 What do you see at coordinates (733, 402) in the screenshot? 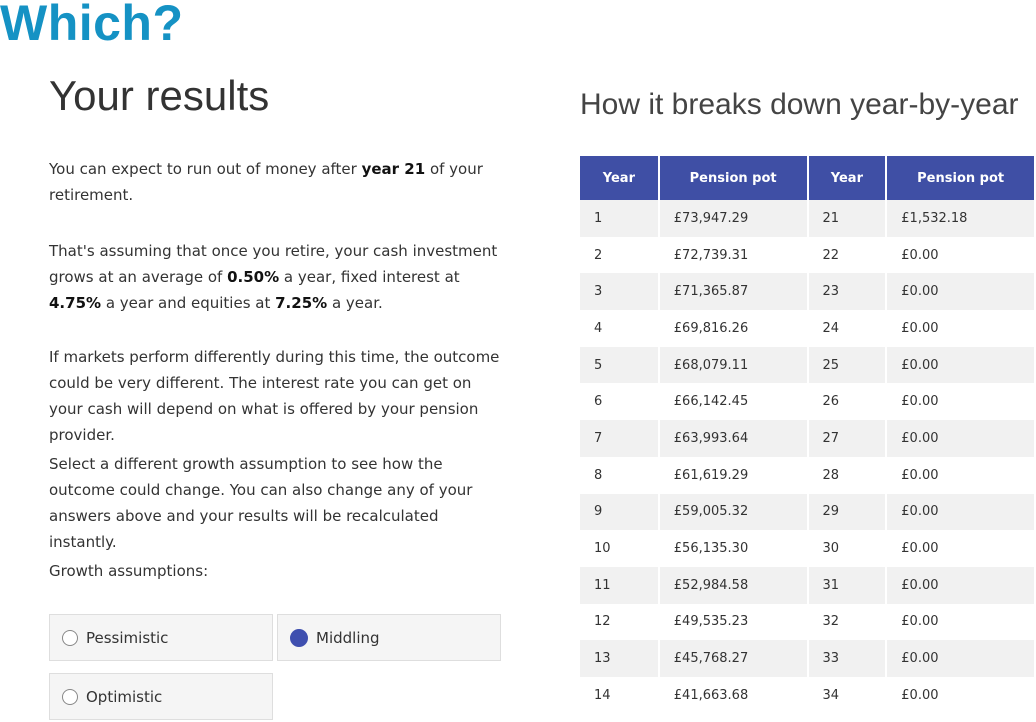
I see `pension-pot-cell: £66,142.45` at bounding box center [733, 402].